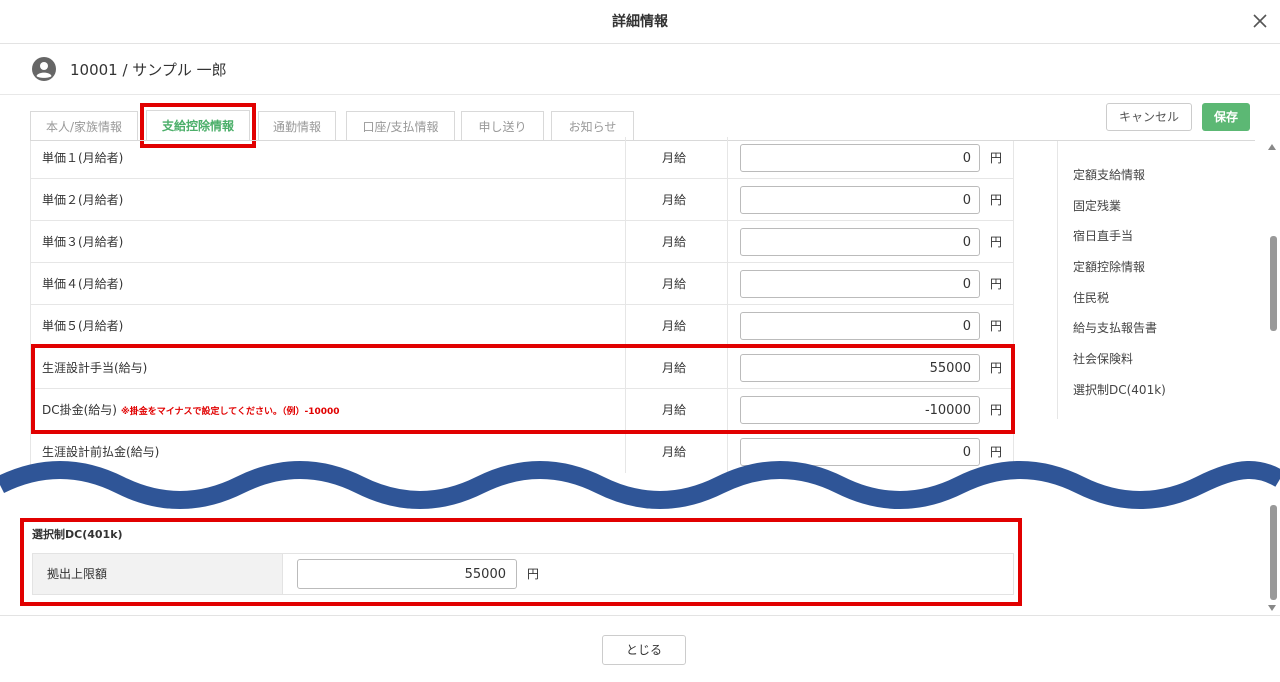  What do you see at coordinates (1097, 205) in the screenshot?
I see `side-nav-item: 固定残業` at bounding box center [1097, 205].